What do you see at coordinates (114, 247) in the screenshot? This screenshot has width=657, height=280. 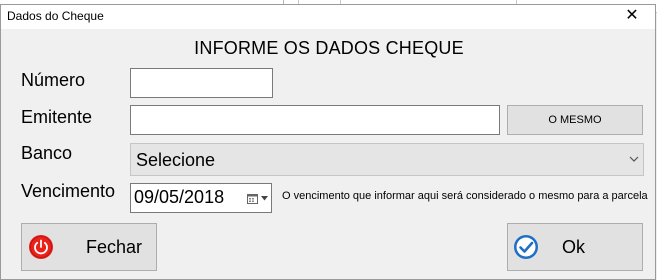 I see `fechar-label: Fechar` at bounding box center [114, 247].